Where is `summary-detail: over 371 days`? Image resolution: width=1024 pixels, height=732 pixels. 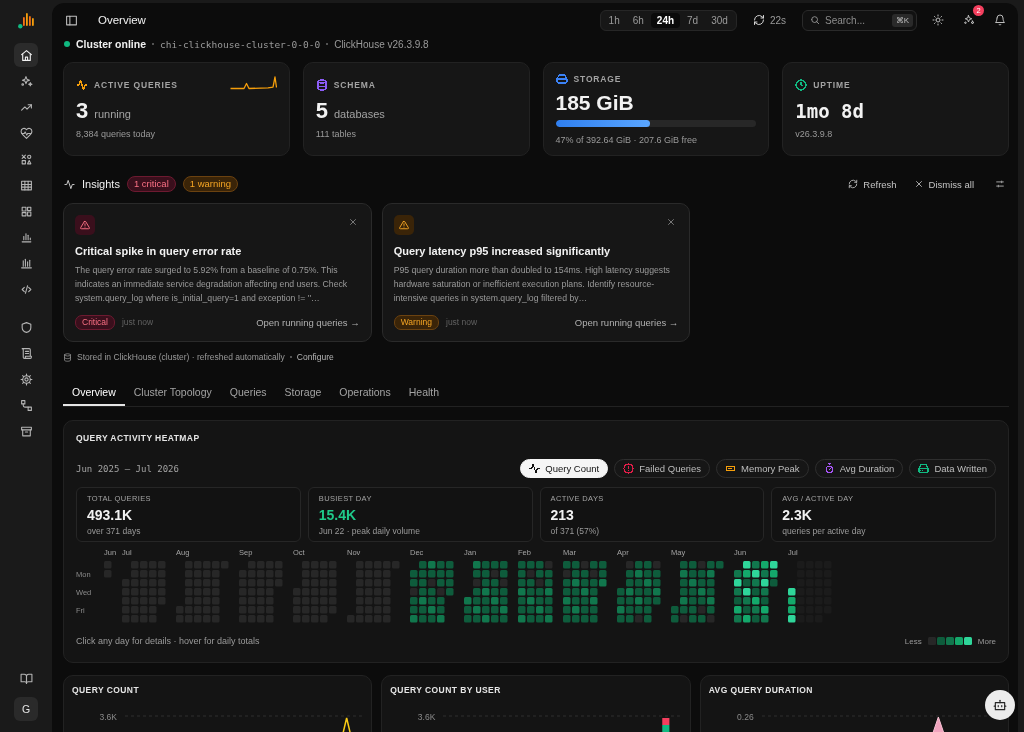
summary-detail: over 371 days is located at coordinates (114, 530).